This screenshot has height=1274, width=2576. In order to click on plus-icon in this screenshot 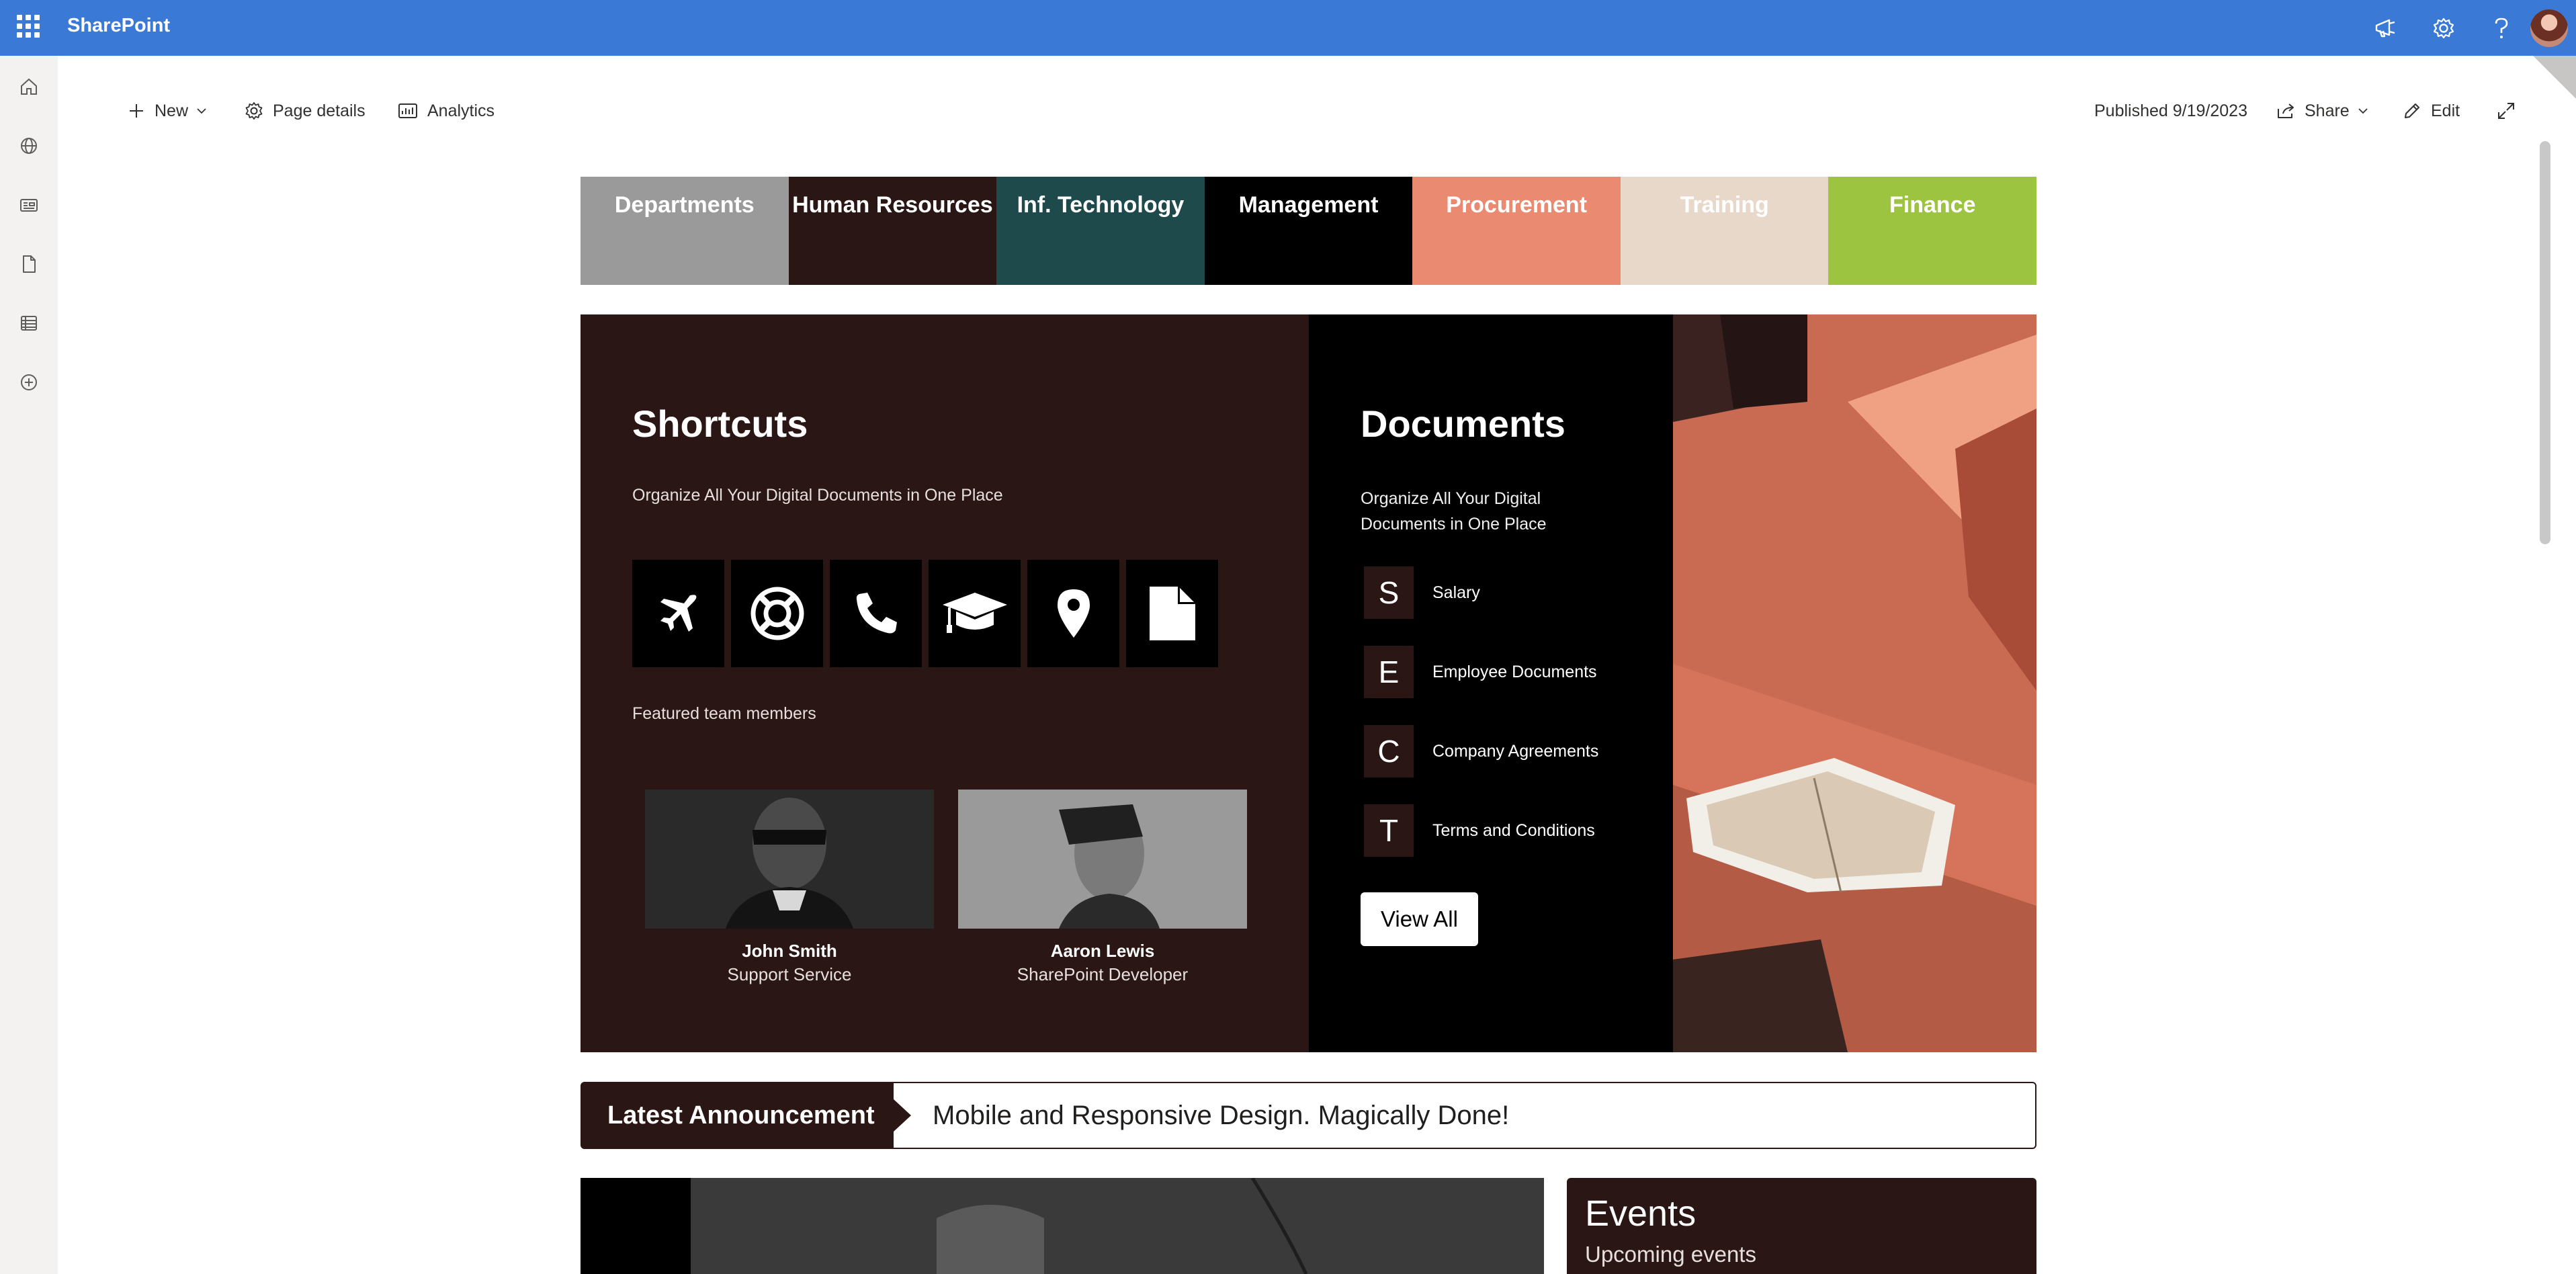, I will do `click(136, 111)`.